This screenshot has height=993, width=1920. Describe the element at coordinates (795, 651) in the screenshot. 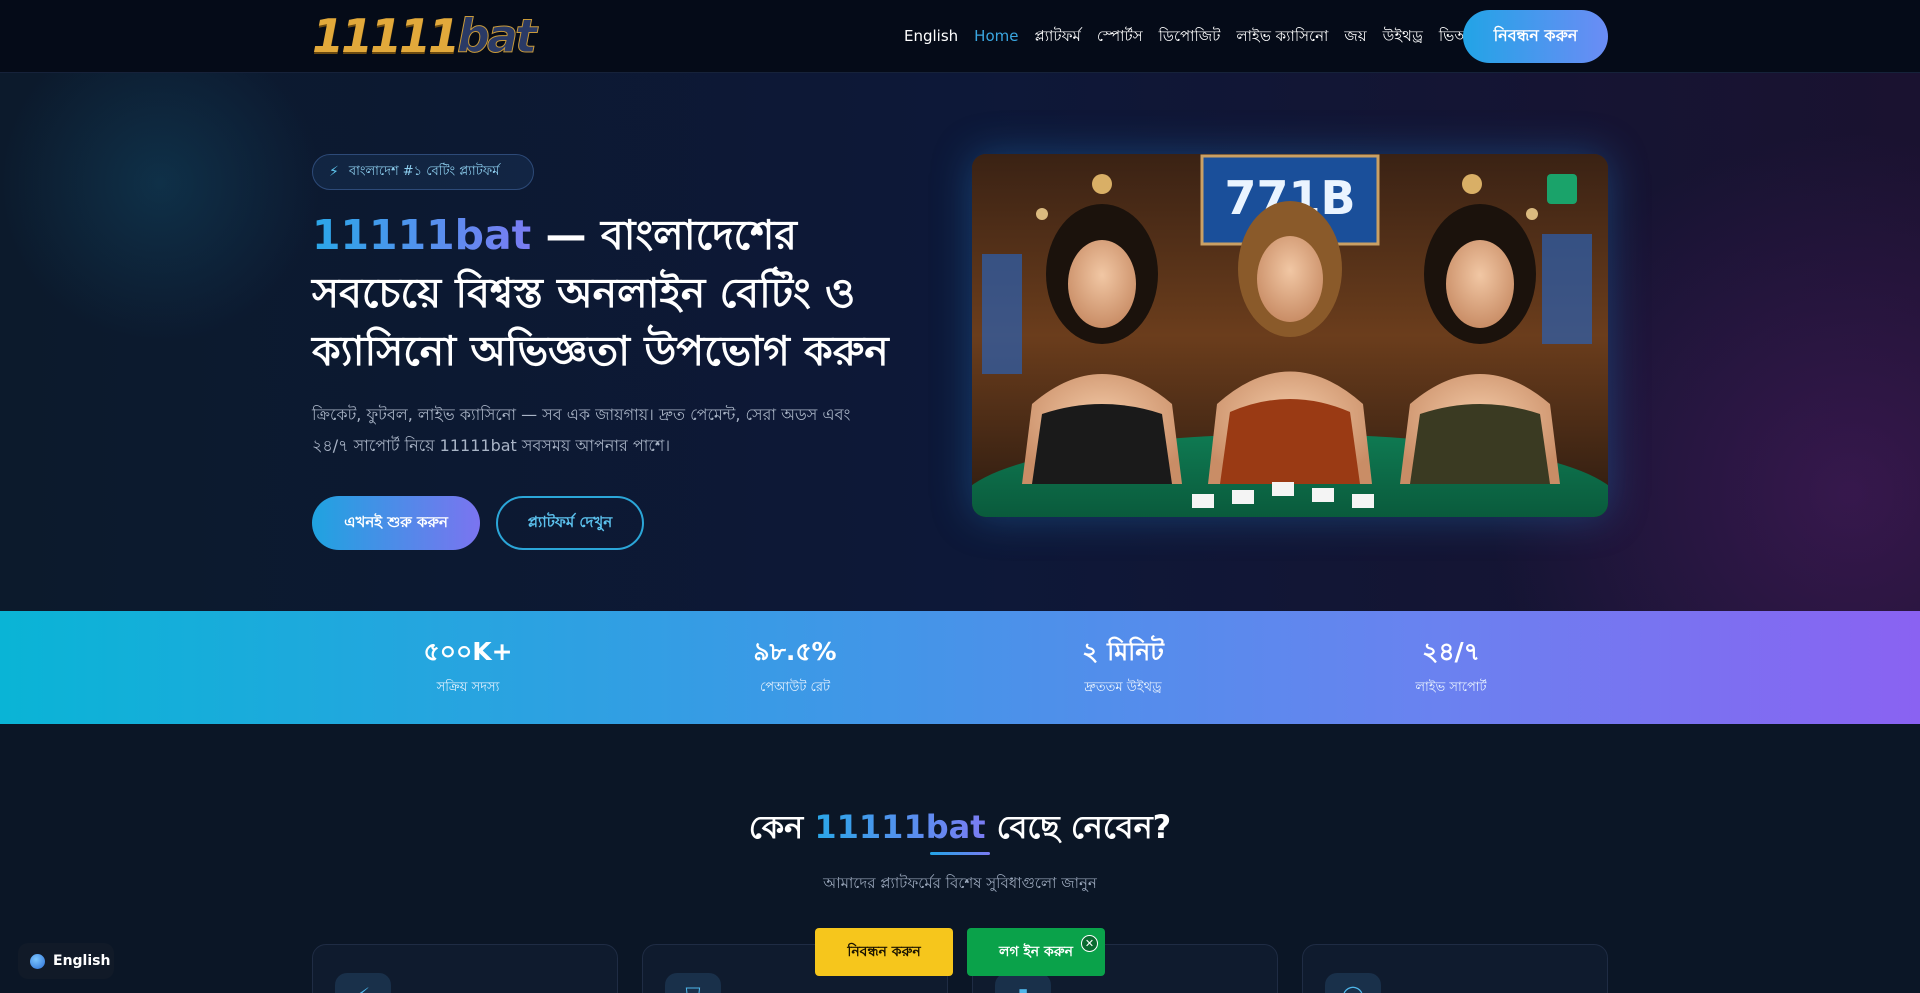

I see `stat-value: ৯৮.৫%` at that location.